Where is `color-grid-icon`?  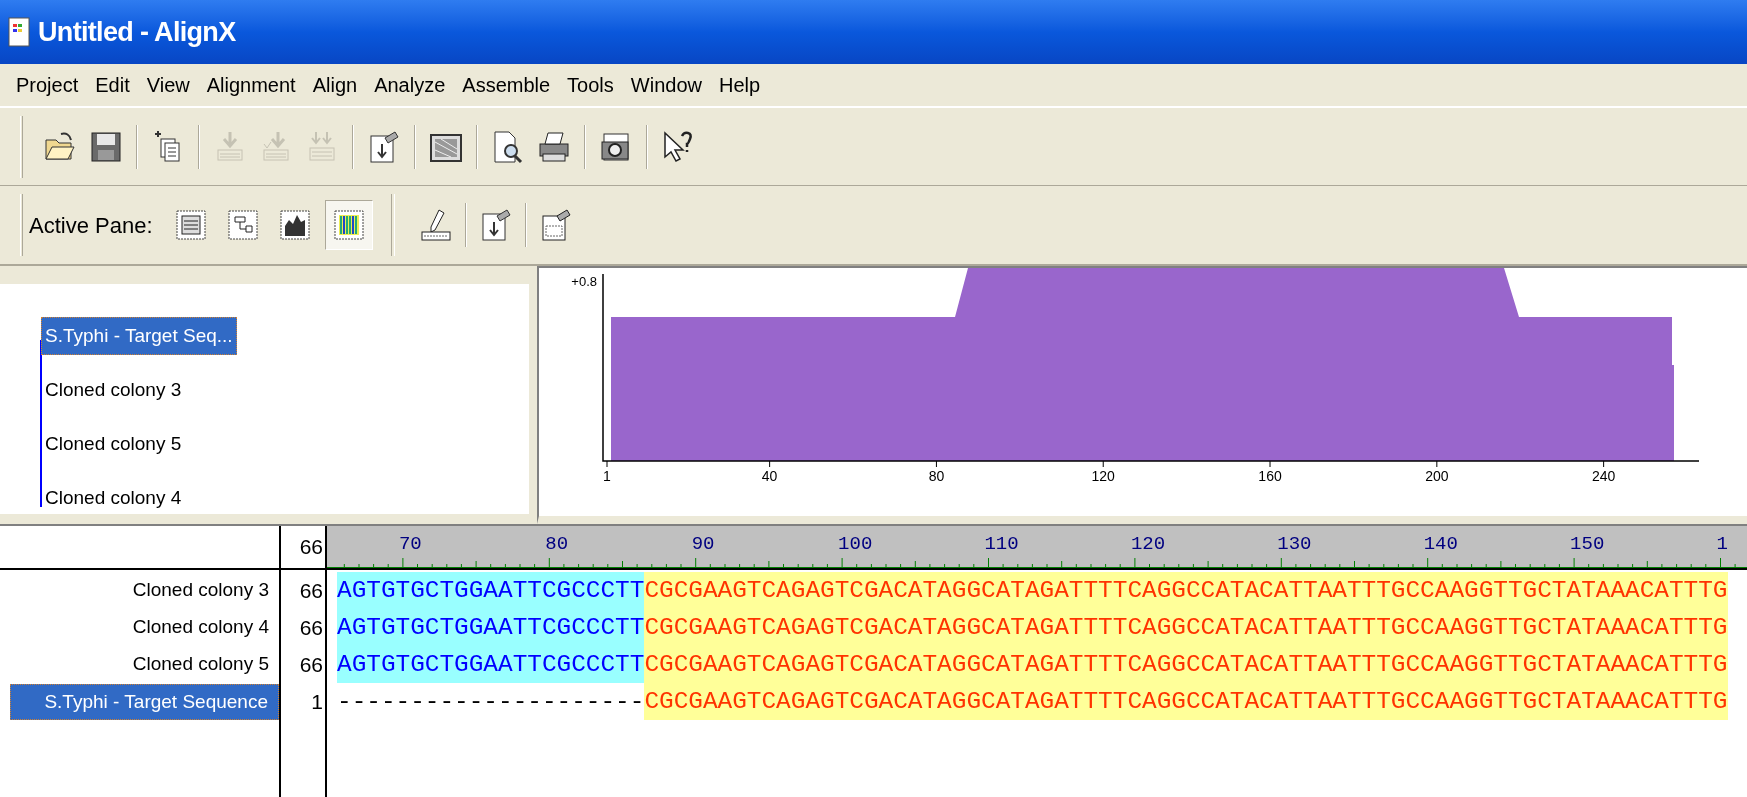 color-grid-icon is located at coordinates (348, 225).